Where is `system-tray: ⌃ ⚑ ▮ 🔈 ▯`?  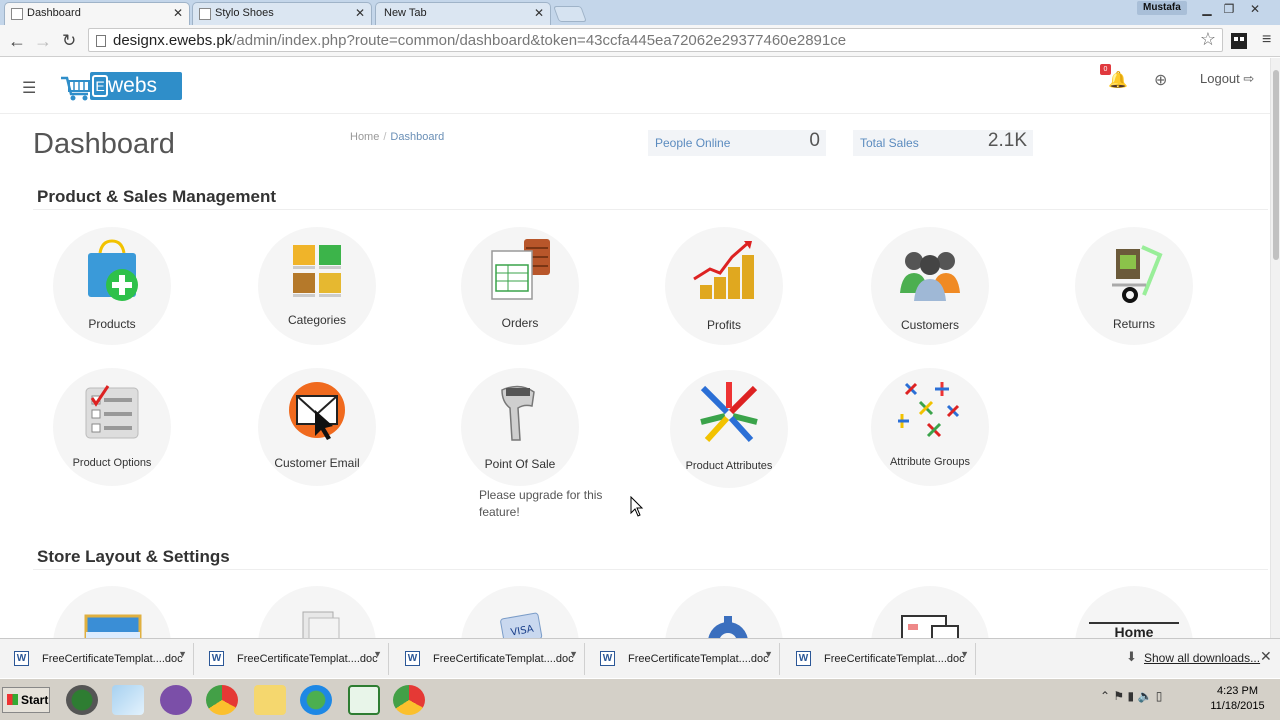 system-tray: ⌃ ⚑ ▮ 🔈 ▯ is located at coordinates (1131, 696).